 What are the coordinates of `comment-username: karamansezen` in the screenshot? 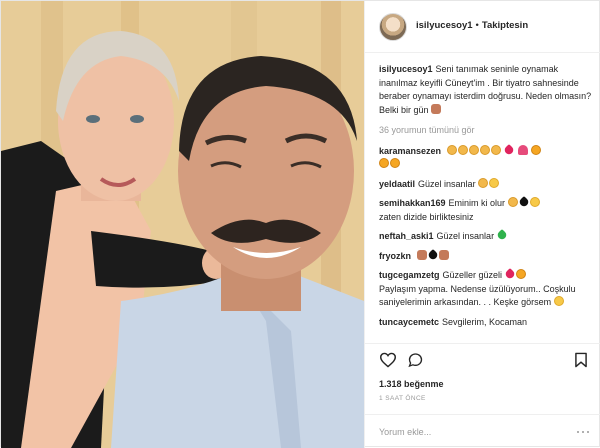 It's located at (410, 151).